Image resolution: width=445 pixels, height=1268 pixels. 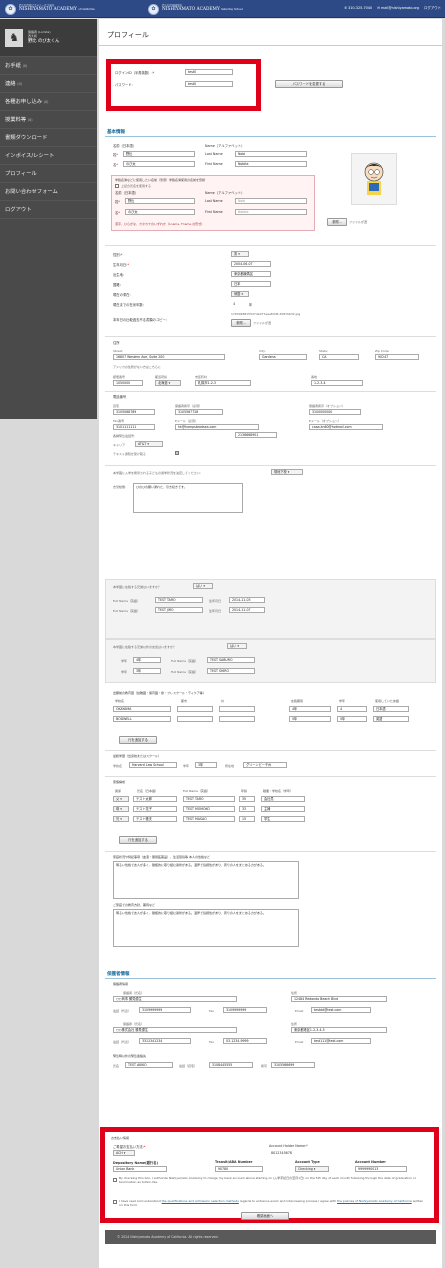 I want to click on carrier-select: AT&T ▾, so click(x=149, y=444).